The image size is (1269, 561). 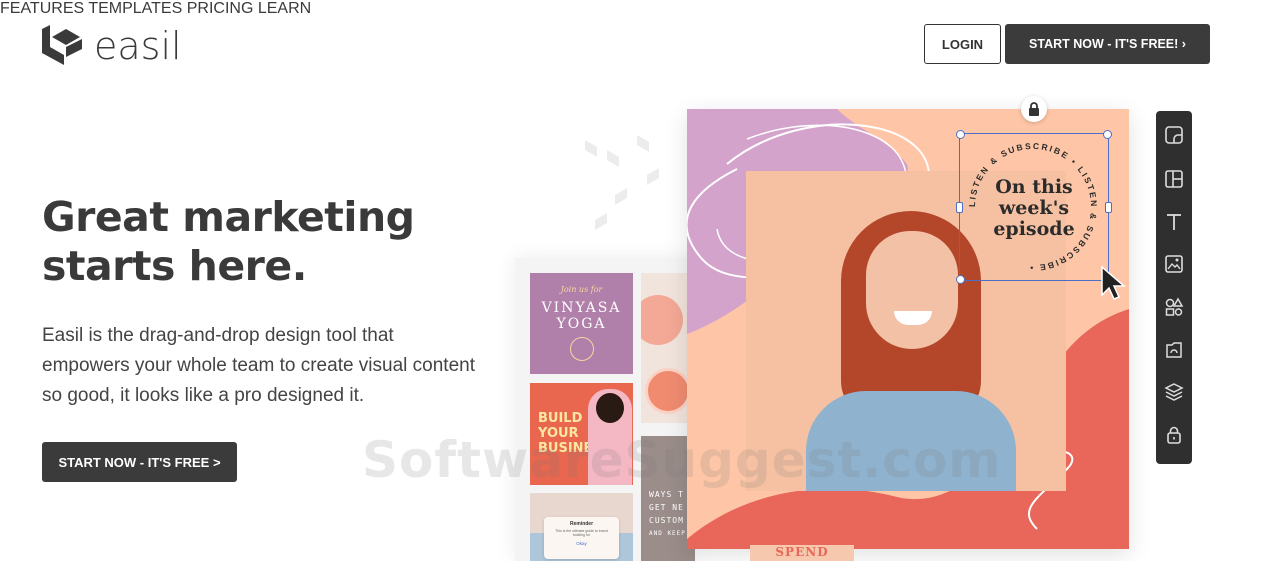 What do you see at coordinates (610, 408) in the screenshot?
I see `business-person-head` at bounding box center [610, 408].